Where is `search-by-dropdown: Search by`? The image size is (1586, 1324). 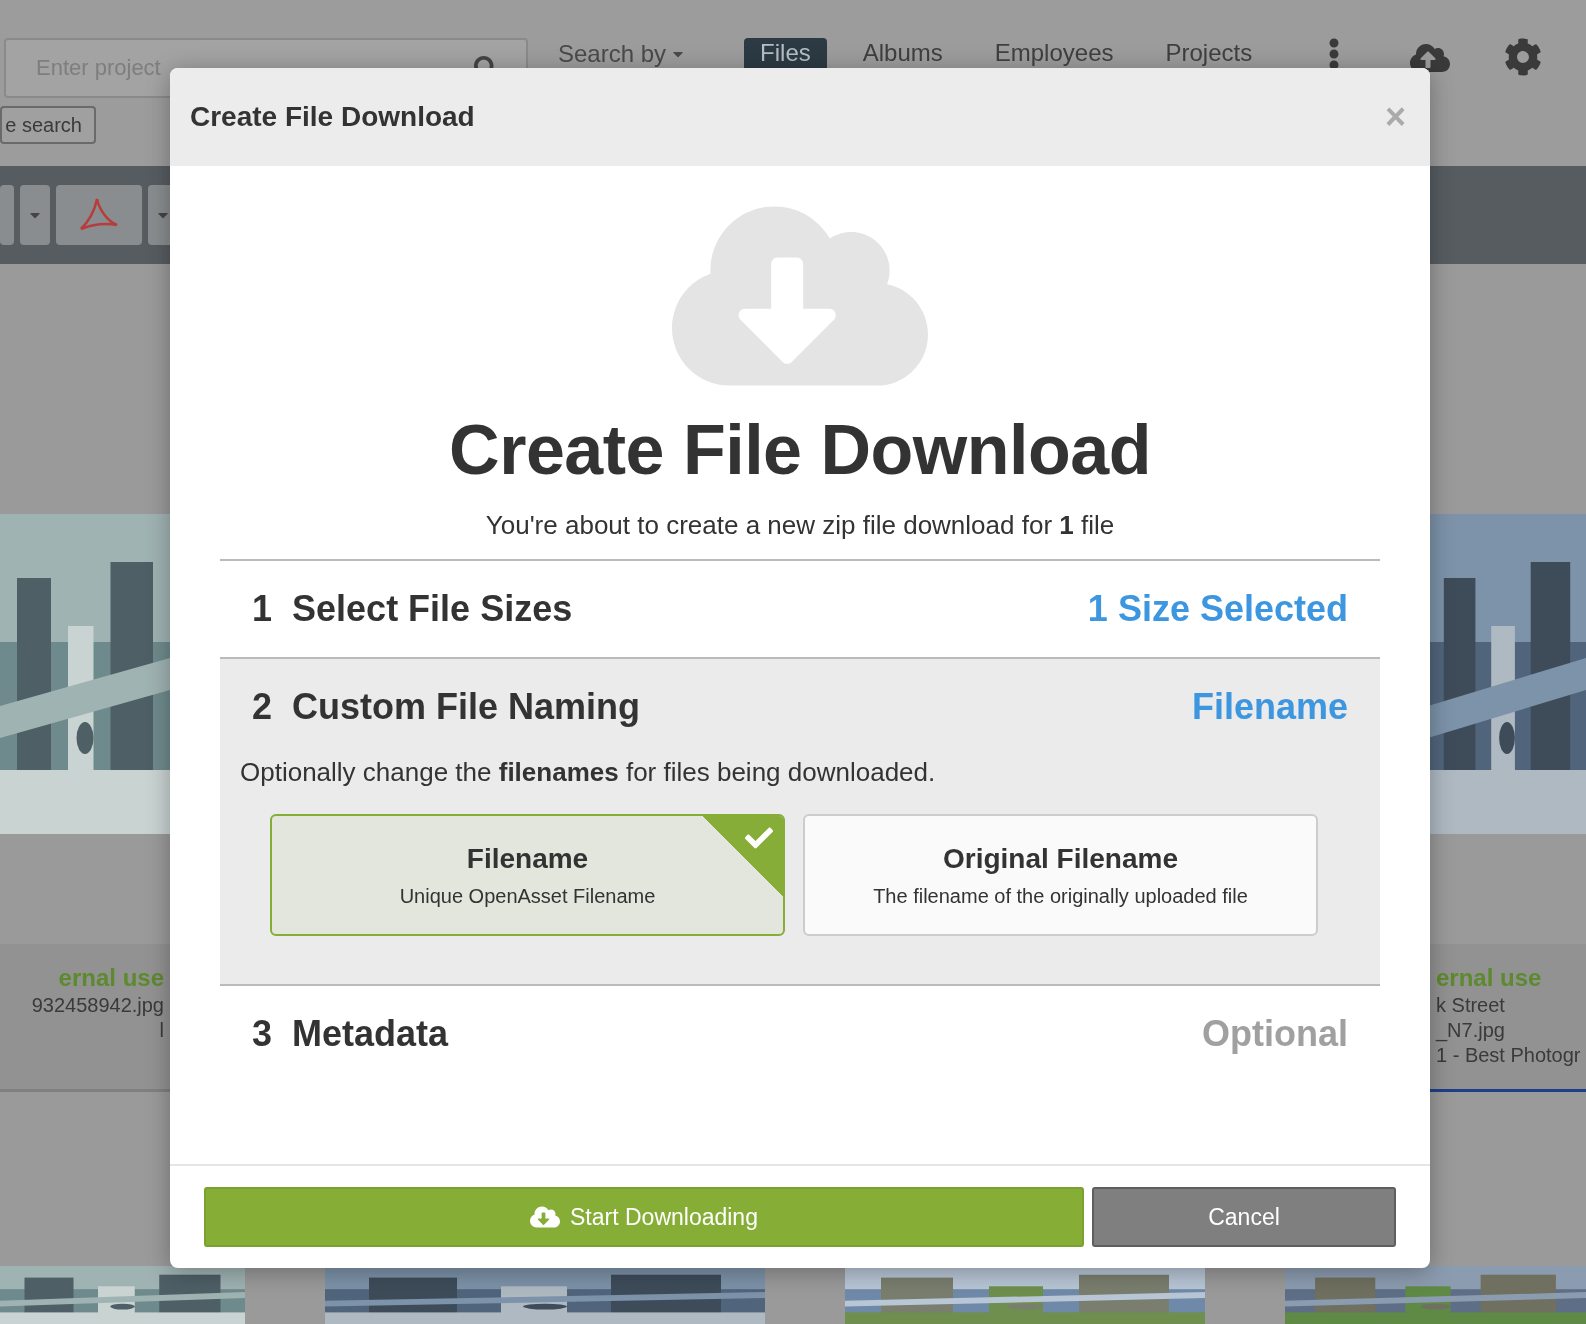 search-by-dropdown: Search by is located at coordinates (621, 54).